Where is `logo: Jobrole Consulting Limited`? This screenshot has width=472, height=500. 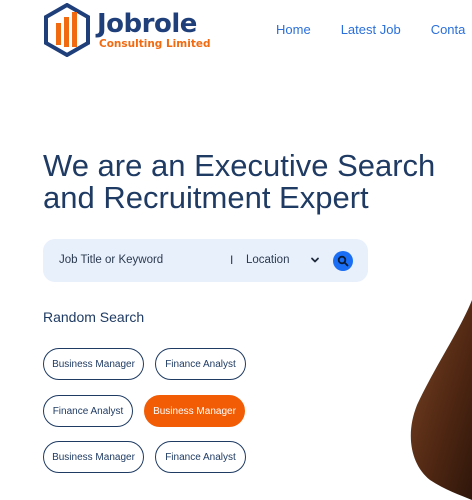
logo: Jobrole Consulting Limited is located at coordinates (126, 30).